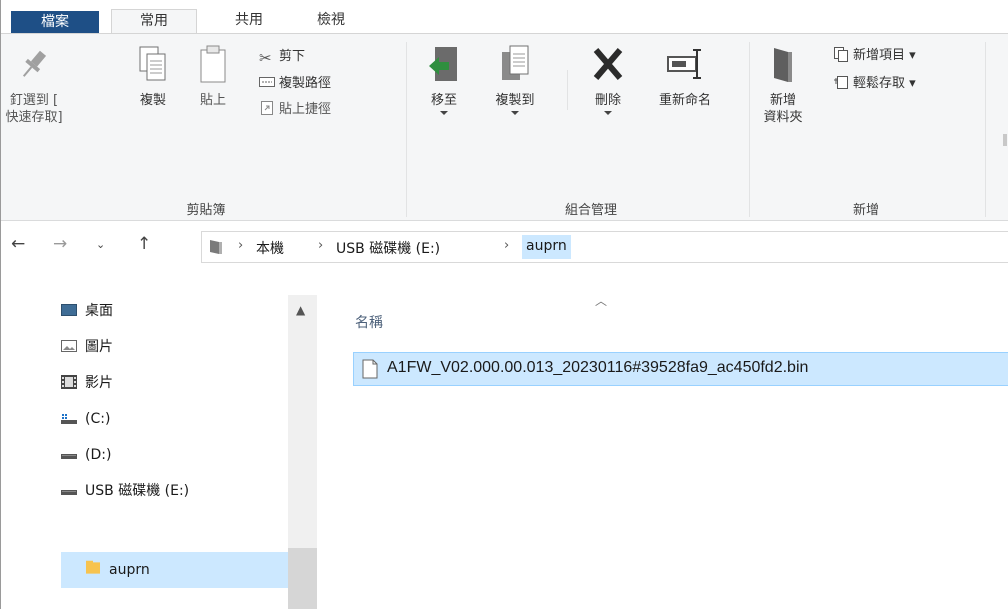 The width and height of the screenshot is (1008, 609). Describe the element at coordinates (154, 22) in the screenshot. I see `tab-home: 常用` at that location.